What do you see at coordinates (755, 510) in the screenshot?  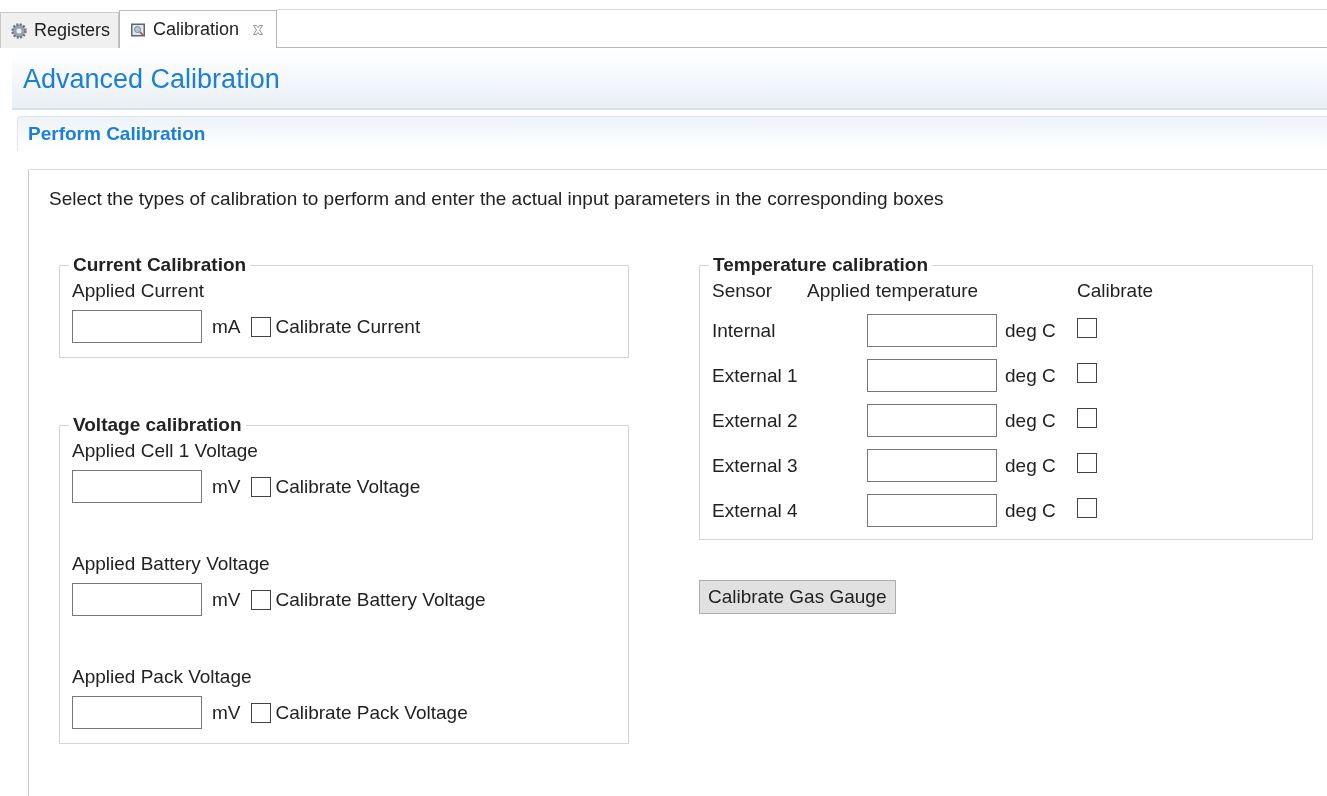 I see `sensor-label: External 4` at bounding box center [755, 510].